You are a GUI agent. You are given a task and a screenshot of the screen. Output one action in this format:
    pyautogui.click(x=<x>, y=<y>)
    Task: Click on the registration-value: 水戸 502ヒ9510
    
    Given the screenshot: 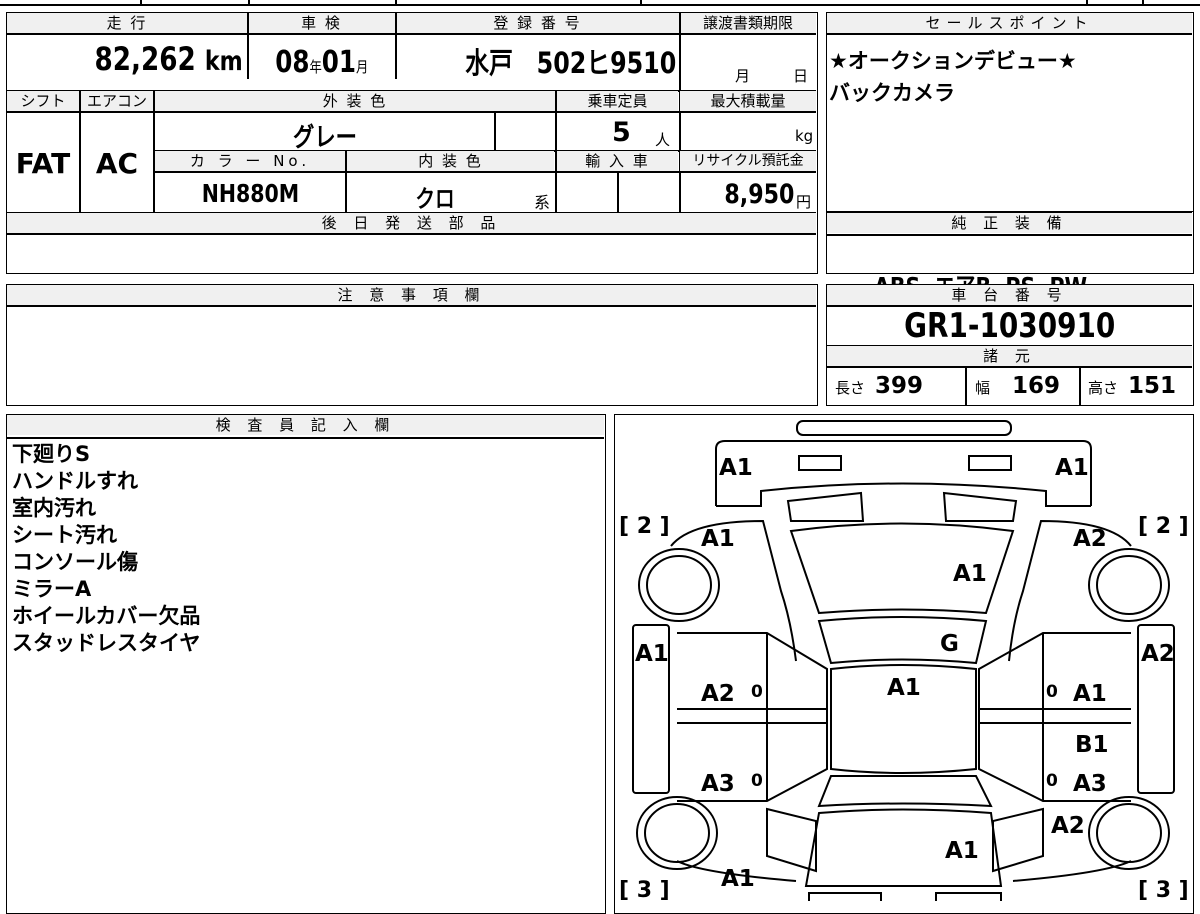 What is the action you would take?
    pyautogui.click(x=536, y=63)
    